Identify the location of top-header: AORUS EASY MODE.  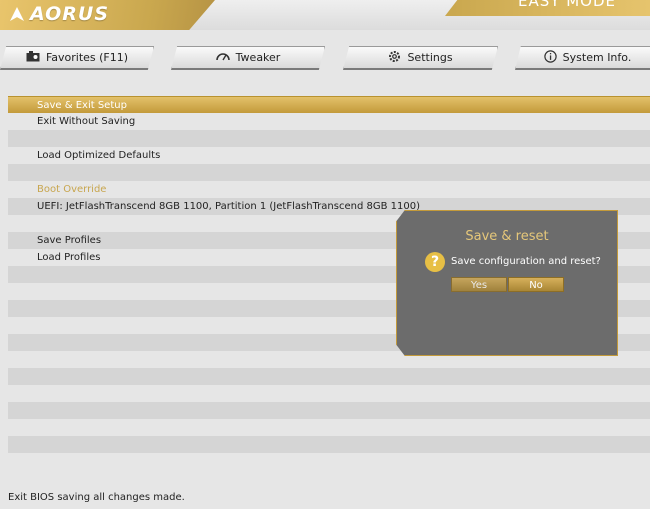
(325, 15).